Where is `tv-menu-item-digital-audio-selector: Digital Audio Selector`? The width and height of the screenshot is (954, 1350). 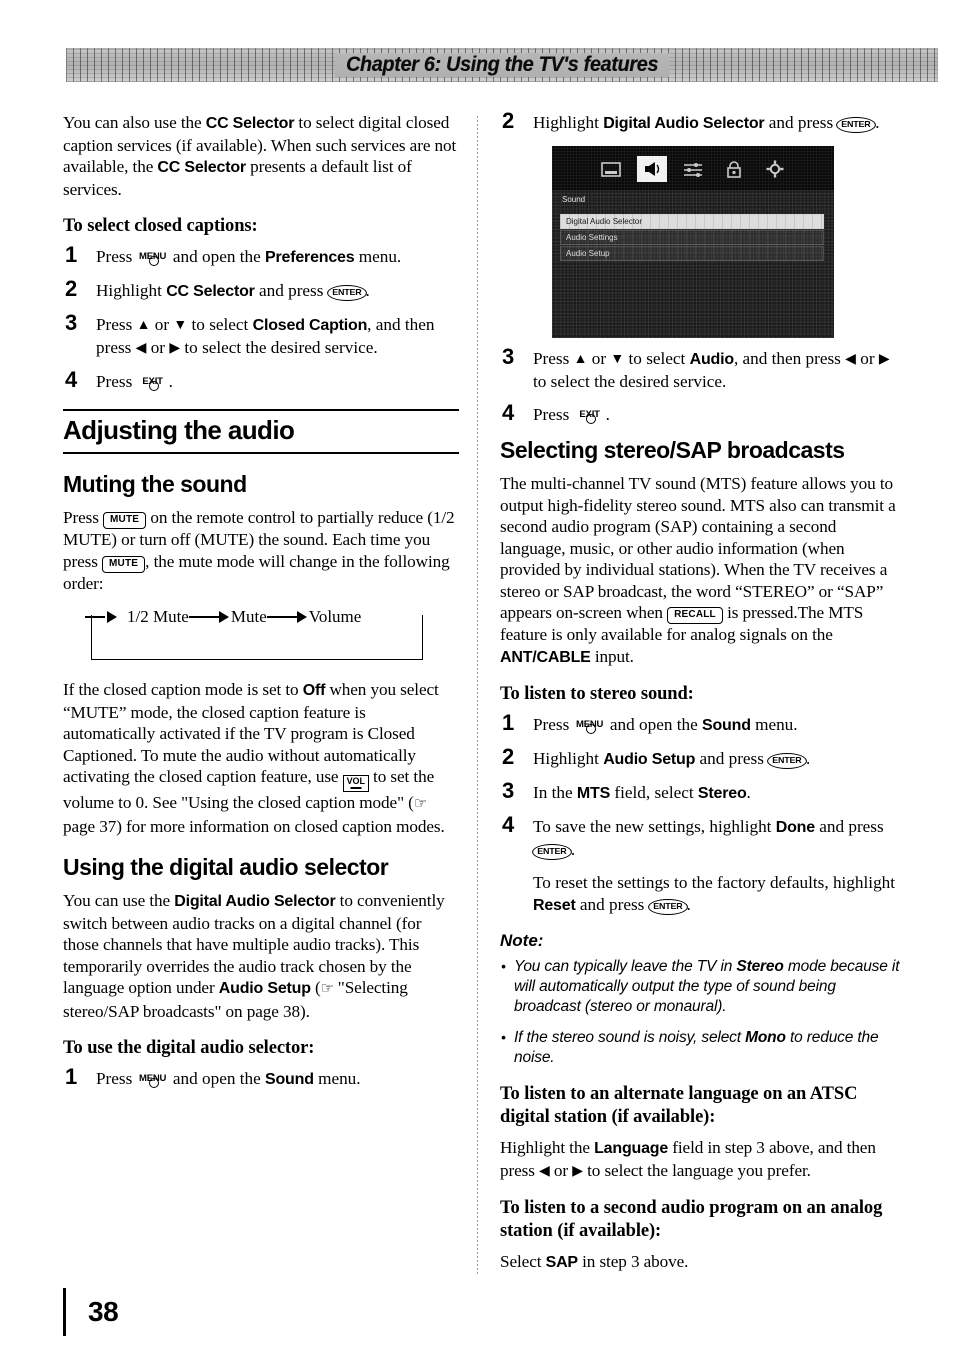
tv-menu-item-digital-audio-selector: Digital Audio Selector is located at coordinates (692, 221).